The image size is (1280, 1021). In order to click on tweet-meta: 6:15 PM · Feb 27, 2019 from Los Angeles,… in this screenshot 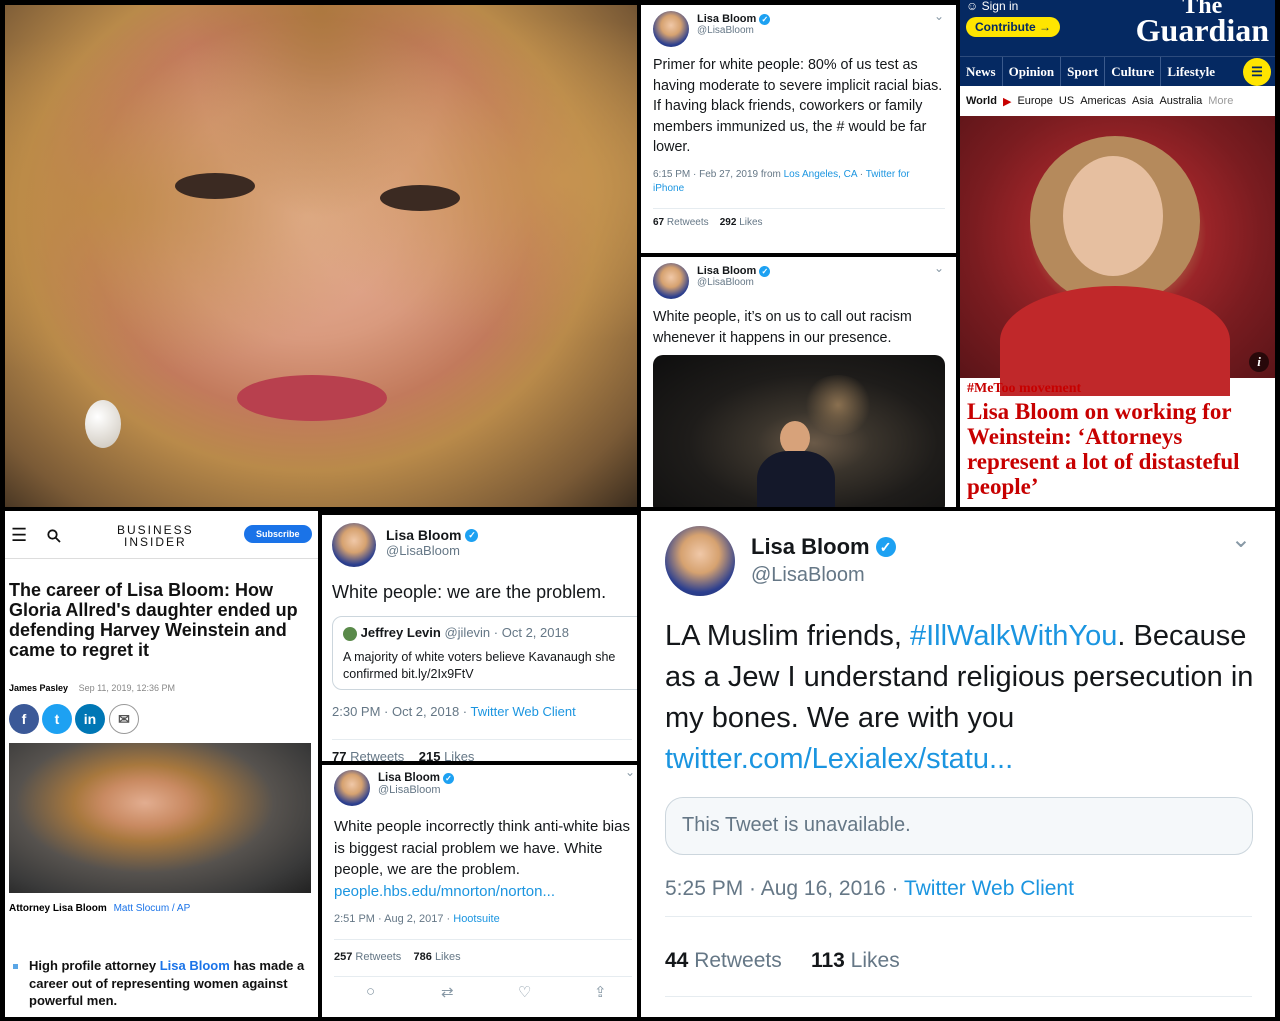, I will do `click(798, 182)`.